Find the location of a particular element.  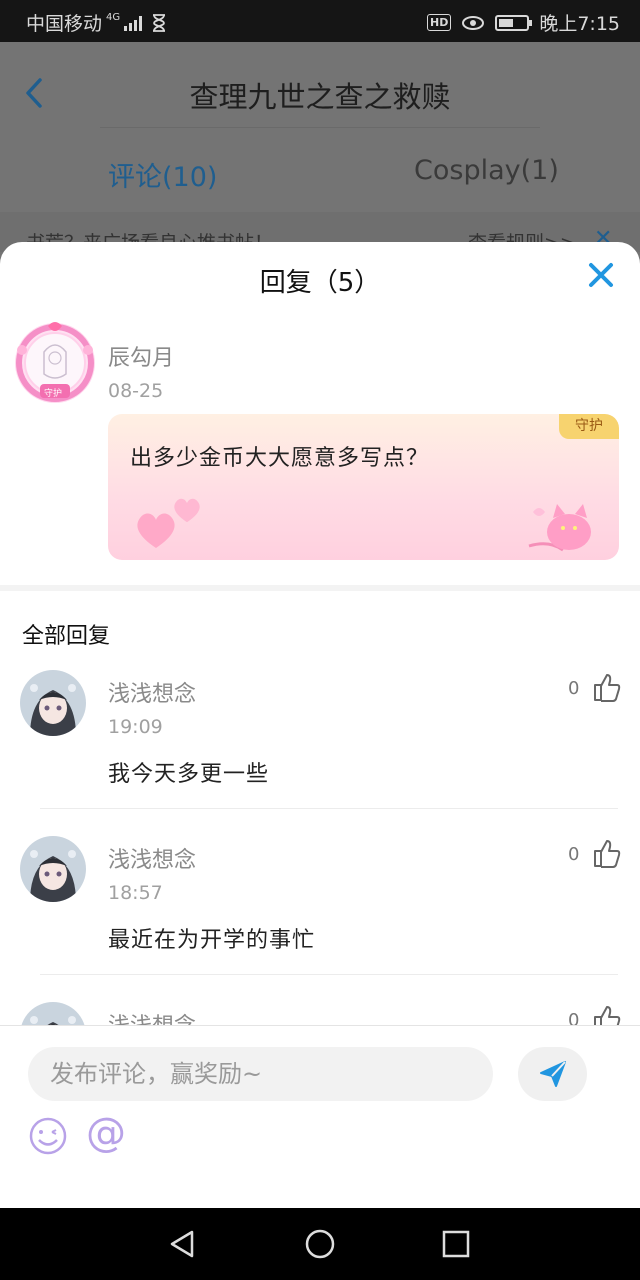

comment-date: 08-25 is located at coordinates (136, 391).